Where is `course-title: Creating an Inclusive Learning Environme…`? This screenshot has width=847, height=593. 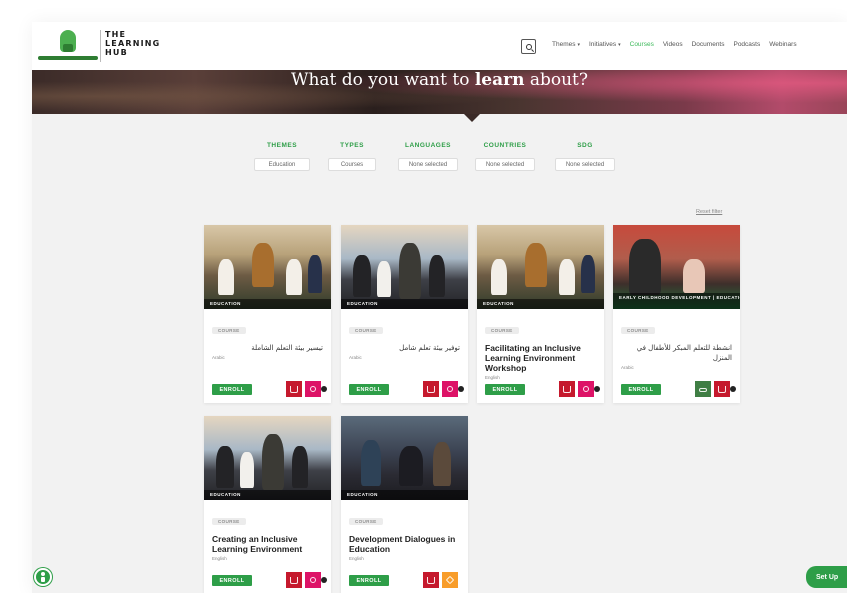 course-title: Creating an Inclusive Learning Environme… is located at coordinates (267, 544).